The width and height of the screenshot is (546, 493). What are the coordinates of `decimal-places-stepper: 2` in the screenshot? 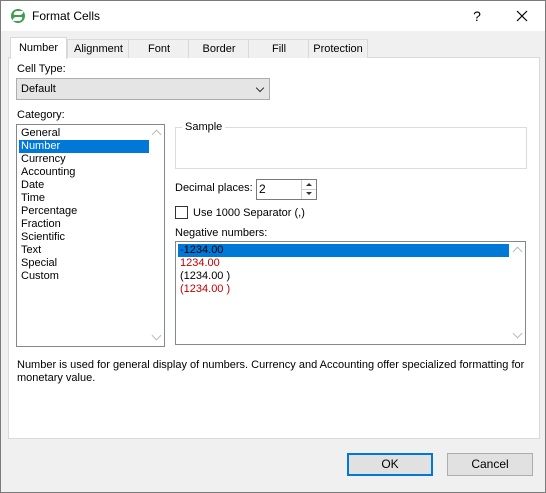 It's located at (286, 189).